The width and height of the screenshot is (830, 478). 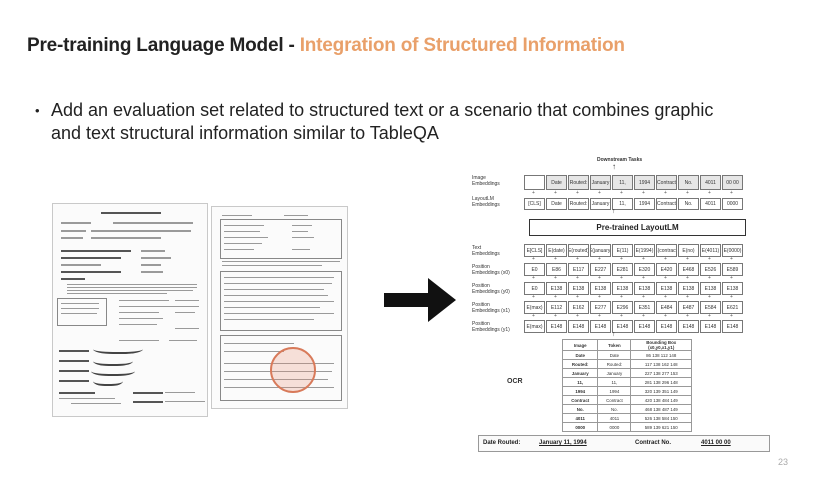 What do you see at coordinates (462, 45) in the screenshot?
I see `title-accent: Integration of Structured Information` at bounding box center [462, 45].